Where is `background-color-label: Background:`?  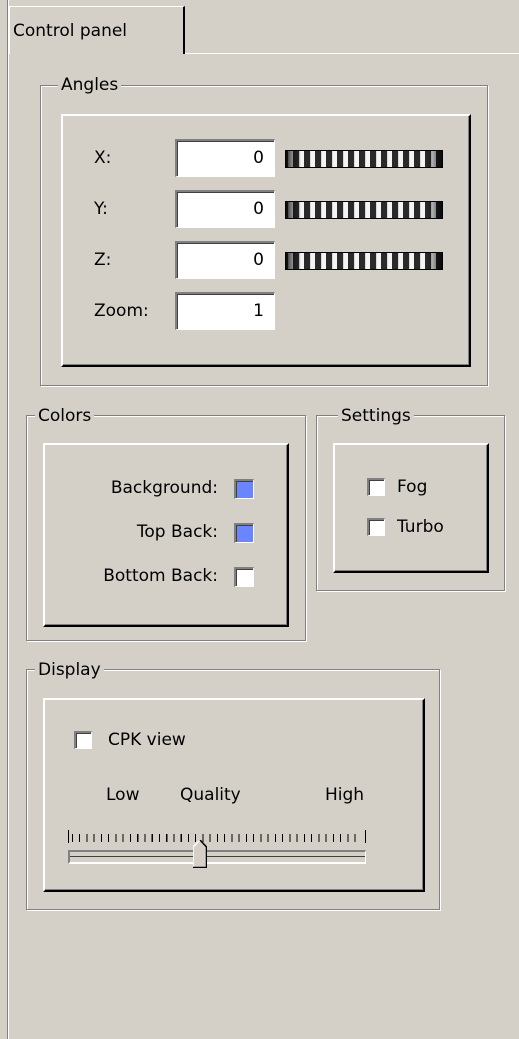
background-color-label: Background: is located at coordinates (164, 488).